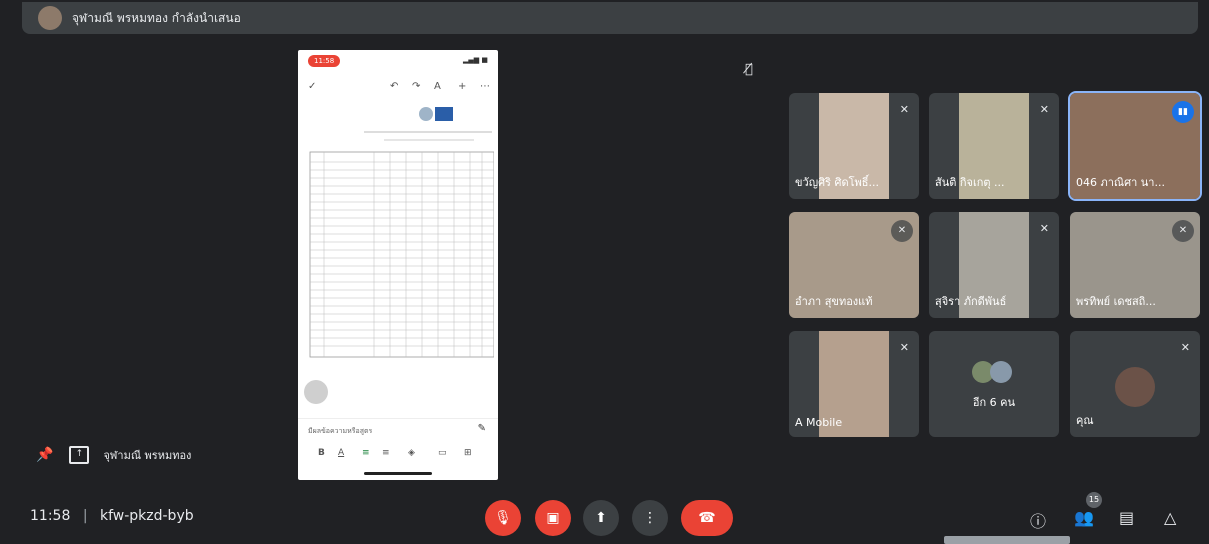 Image resolution: width=1209 pixels, height=544 pixels. What do you see at coordinates (854, 384) in the screenshot?
I see `participant-tile: ✕ A Mobile` at bounding box center [854, 384].